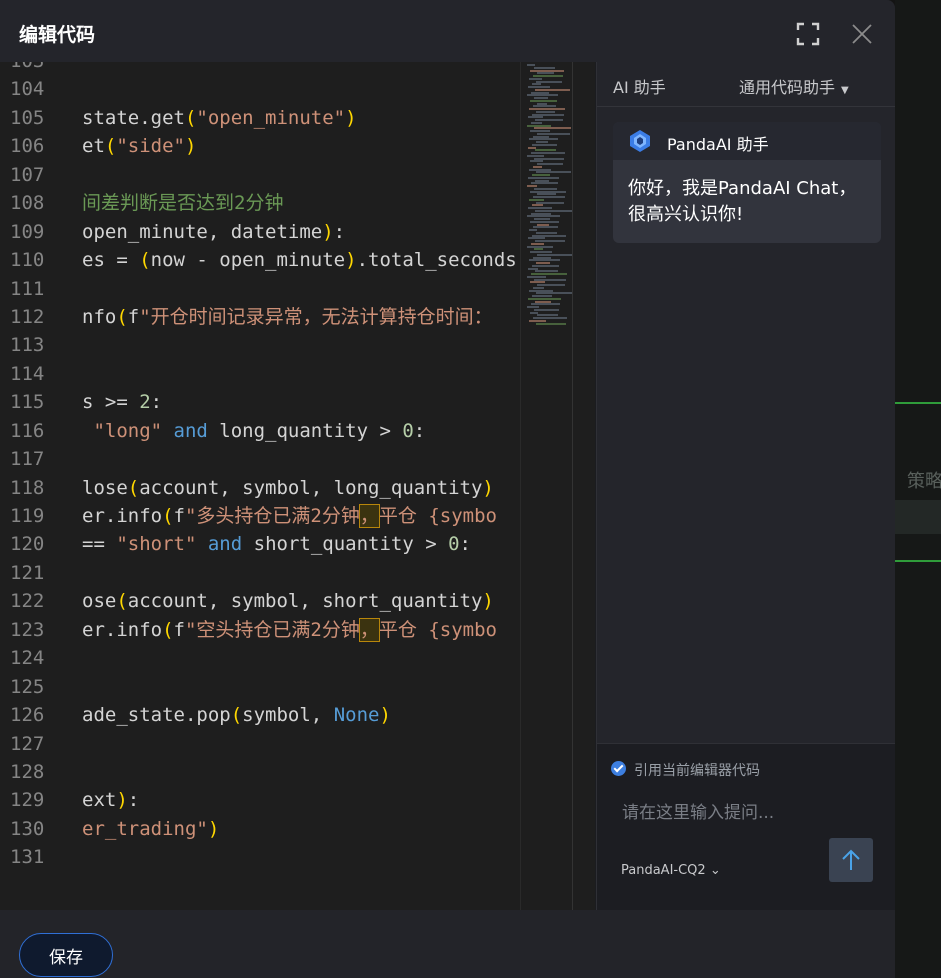  What do you see at coordinates (27, 260) in the screenshot?
I see `line-number: 110` at bounding box center [27, 260].